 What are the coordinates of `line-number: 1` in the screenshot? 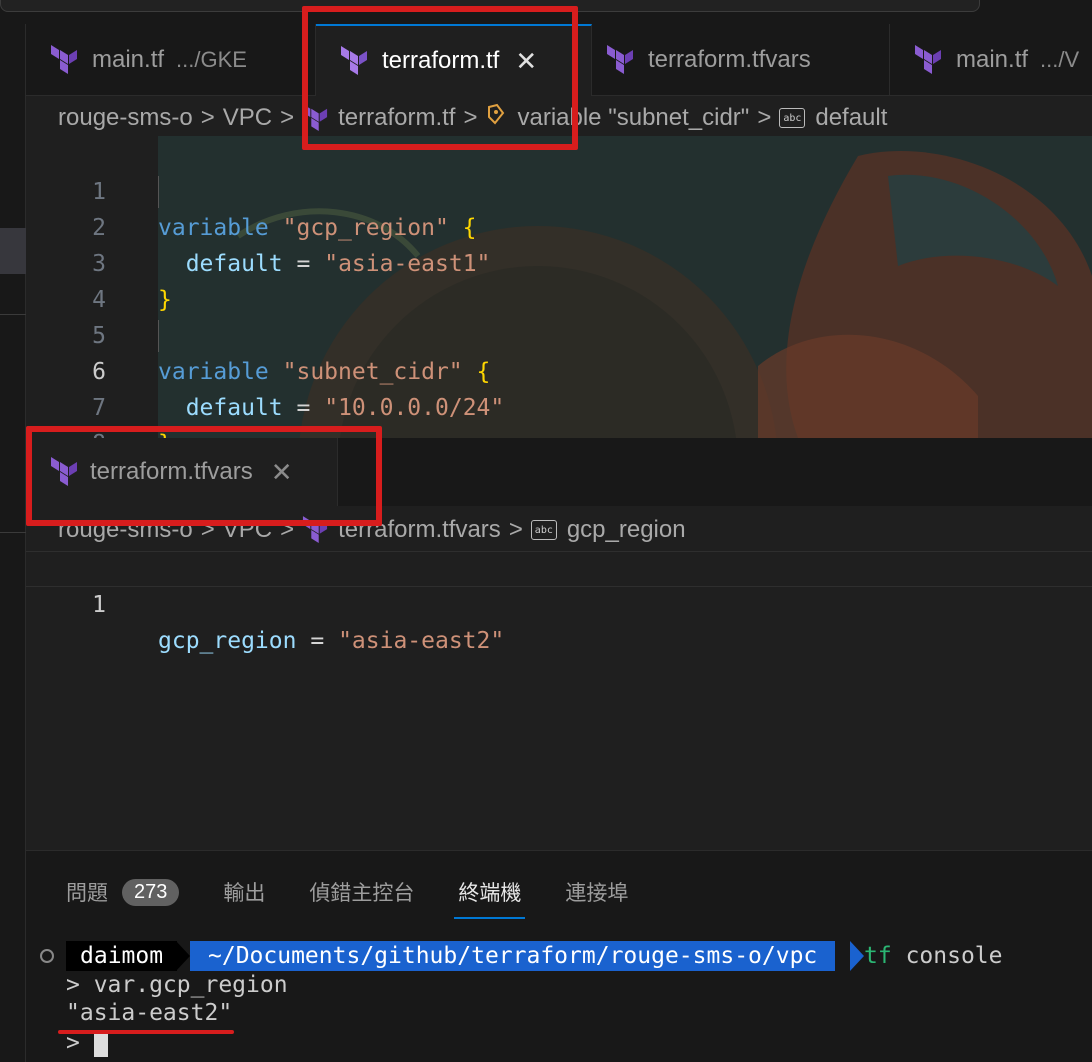 It's located at (99, 605).